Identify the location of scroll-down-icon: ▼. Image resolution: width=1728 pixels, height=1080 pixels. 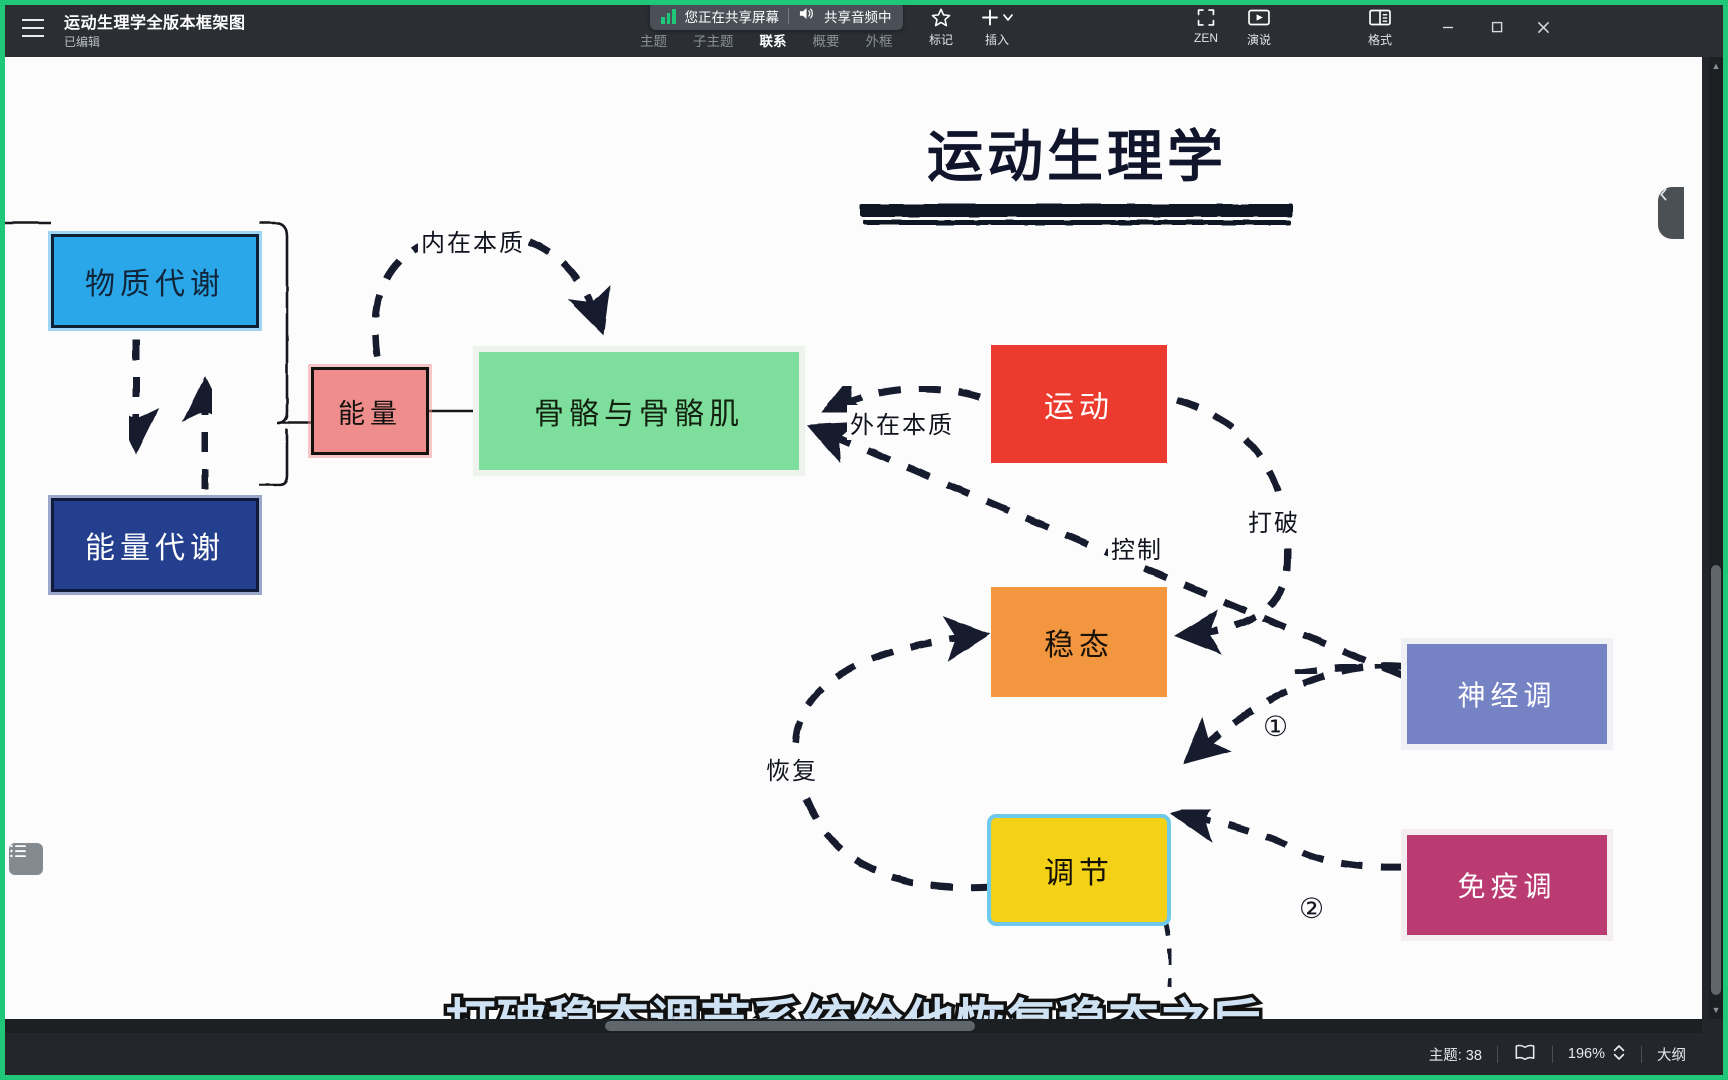
(1716, 1010).